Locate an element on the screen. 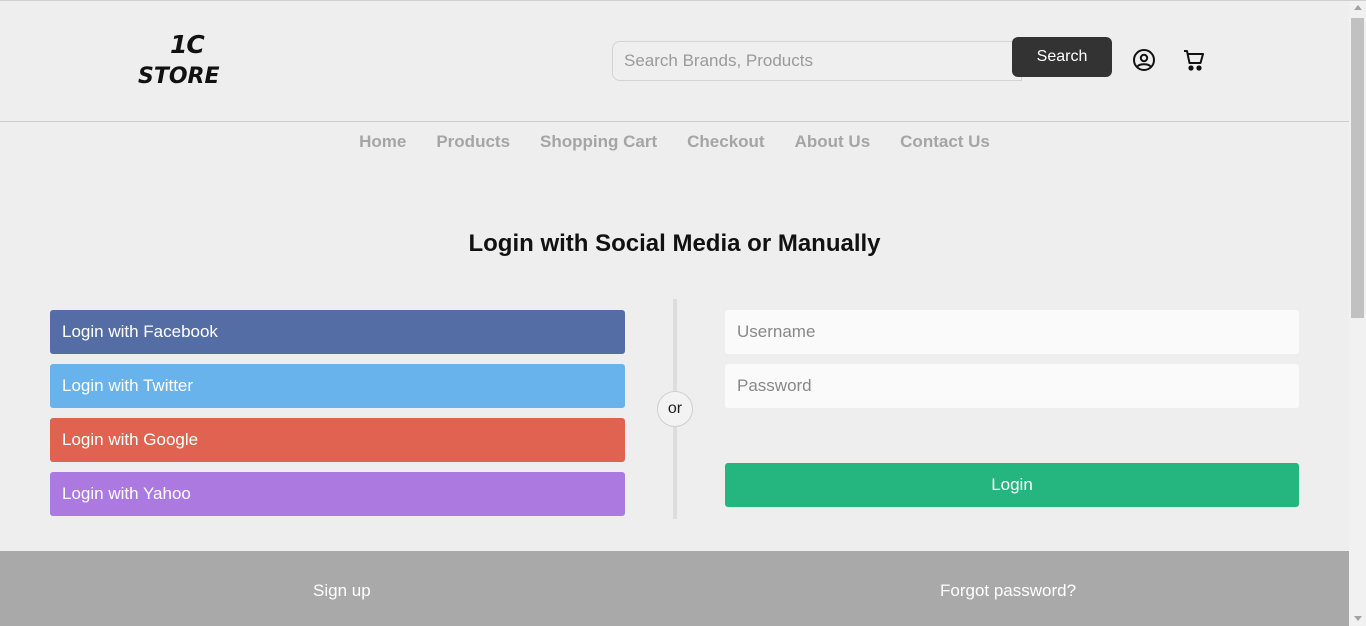 The image size is (1366, 626). nav-home: Home is located at coordinates (382, 142).